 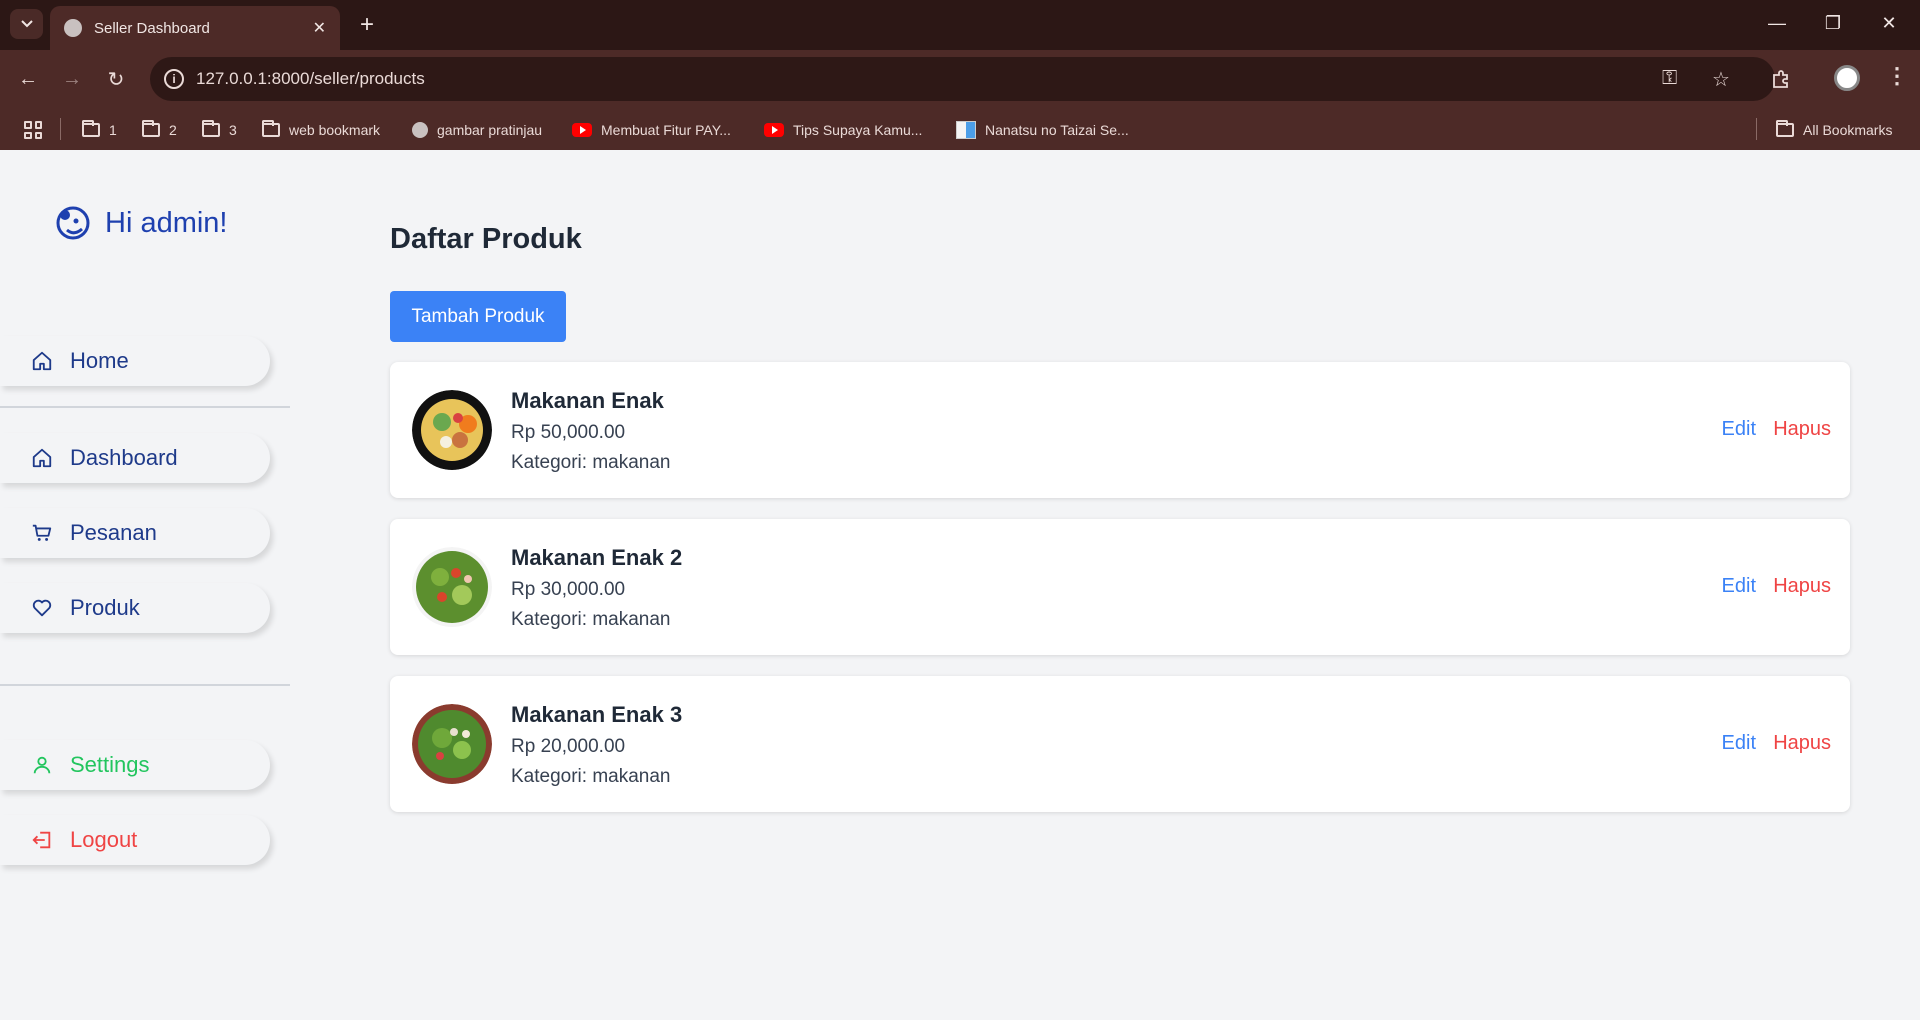 What do you see at coordinates (110, 764) in the screenshot?
I see `sidebar-item-label: Settings` at bounding box center [110, 764].